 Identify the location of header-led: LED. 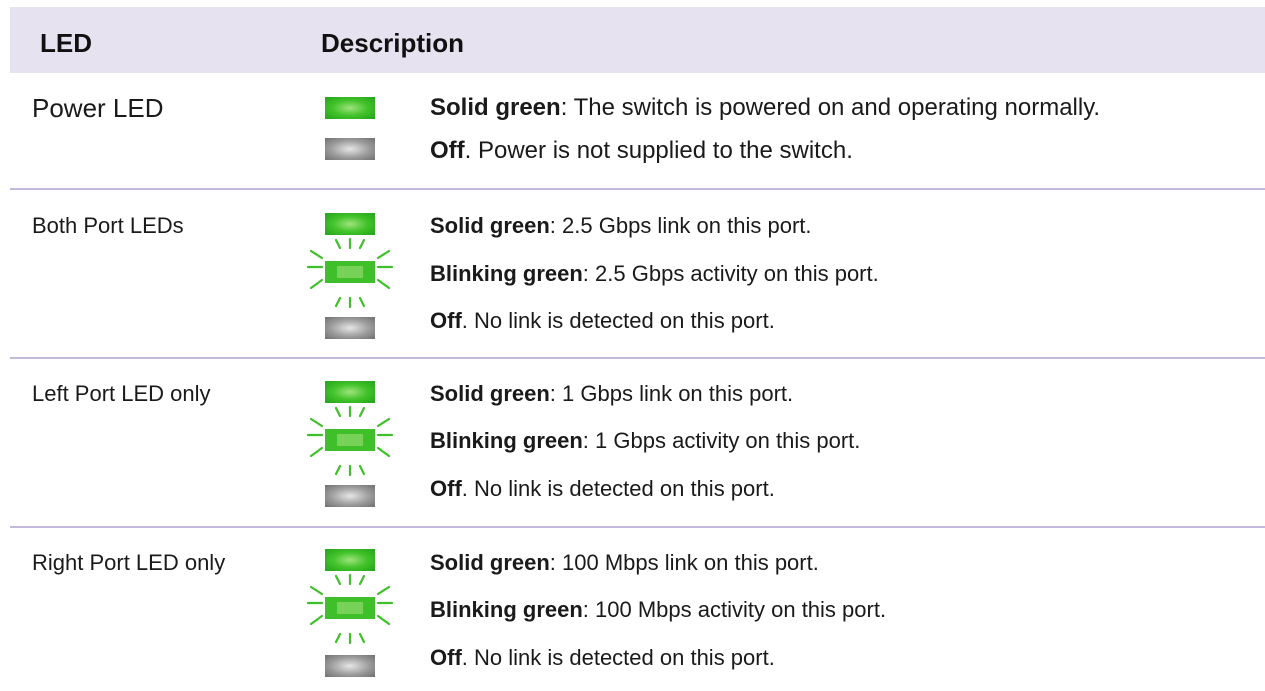
(66, 43).